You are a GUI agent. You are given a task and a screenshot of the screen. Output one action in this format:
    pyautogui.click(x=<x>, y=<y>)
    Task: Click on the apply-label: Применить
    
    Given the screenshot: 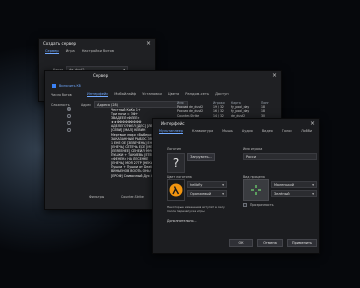 What is the action you would take?
    pyautogui.click(x=302, y=243)
    